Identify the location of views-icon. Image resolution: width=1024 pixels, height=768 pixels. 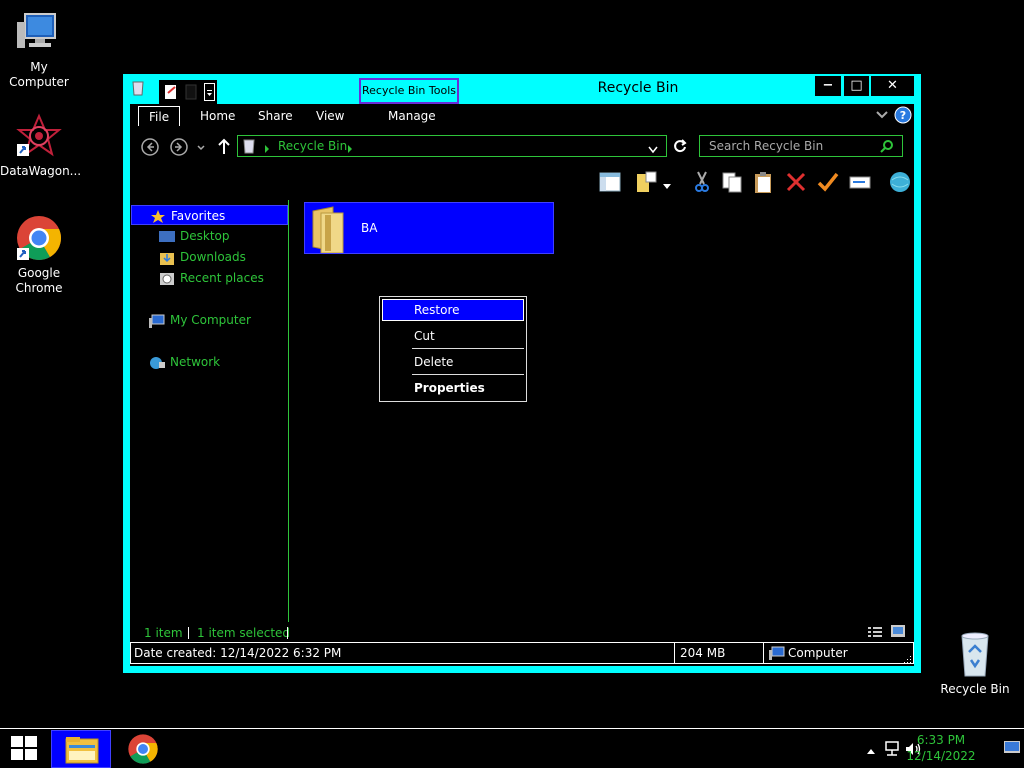
(646, 182).